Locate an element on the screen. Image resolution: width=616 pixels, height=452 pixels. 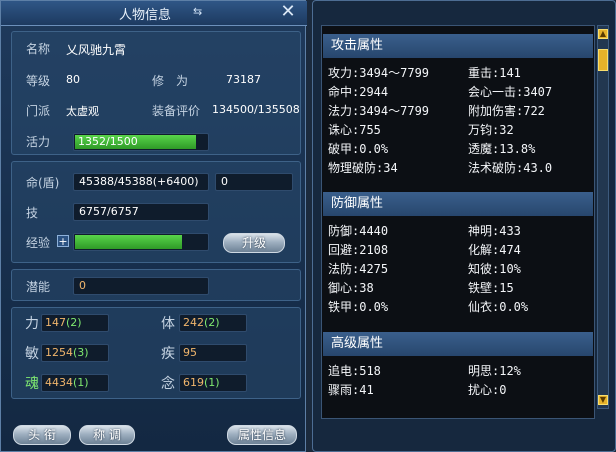
attack-attr: 攻力:3494～7799 is located at coordinates (379, 73).